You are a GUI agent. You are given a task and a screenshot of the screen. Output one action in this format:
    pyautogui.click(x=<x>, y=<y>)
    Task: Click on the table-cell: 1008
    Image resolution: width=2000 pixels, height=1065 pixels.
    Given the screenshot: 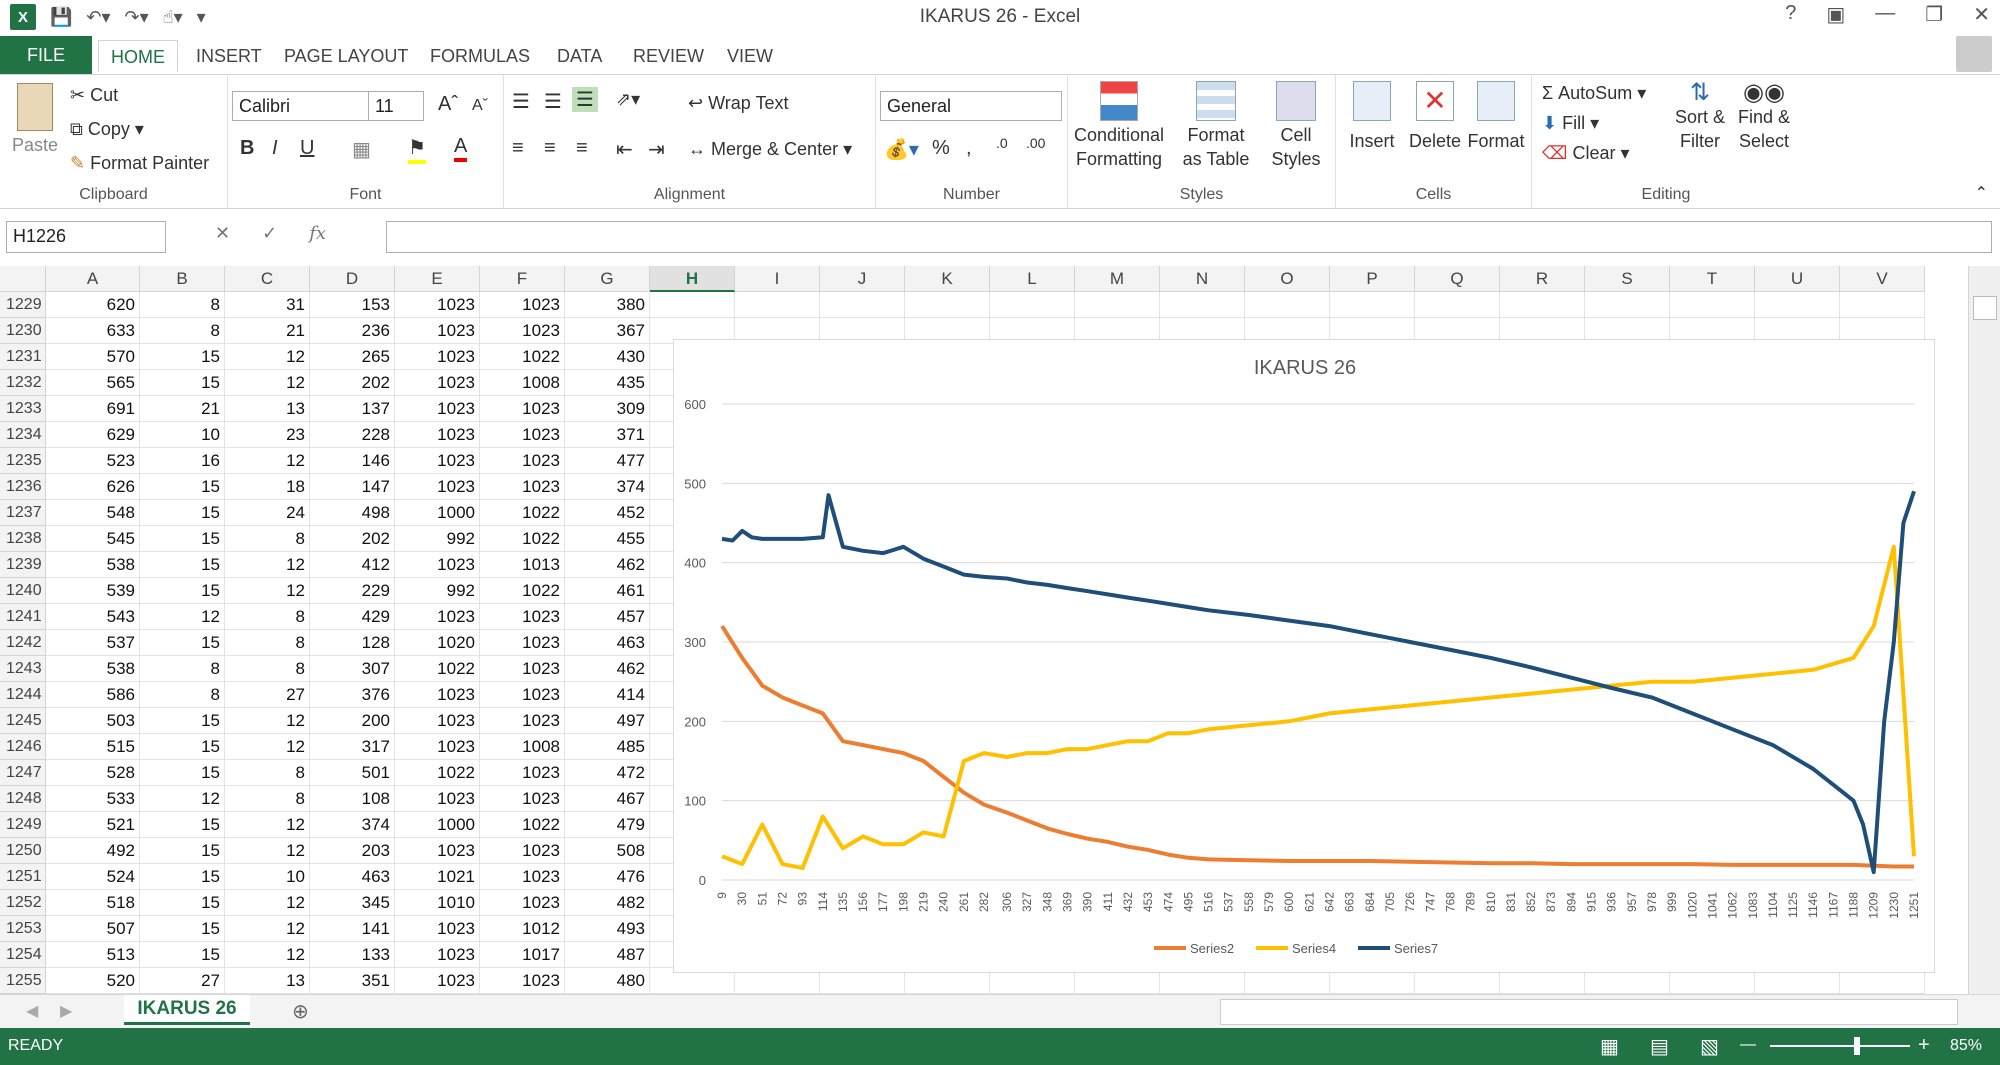 What is the action you would take?
    pyautogui.click(x=522, y=747)
    